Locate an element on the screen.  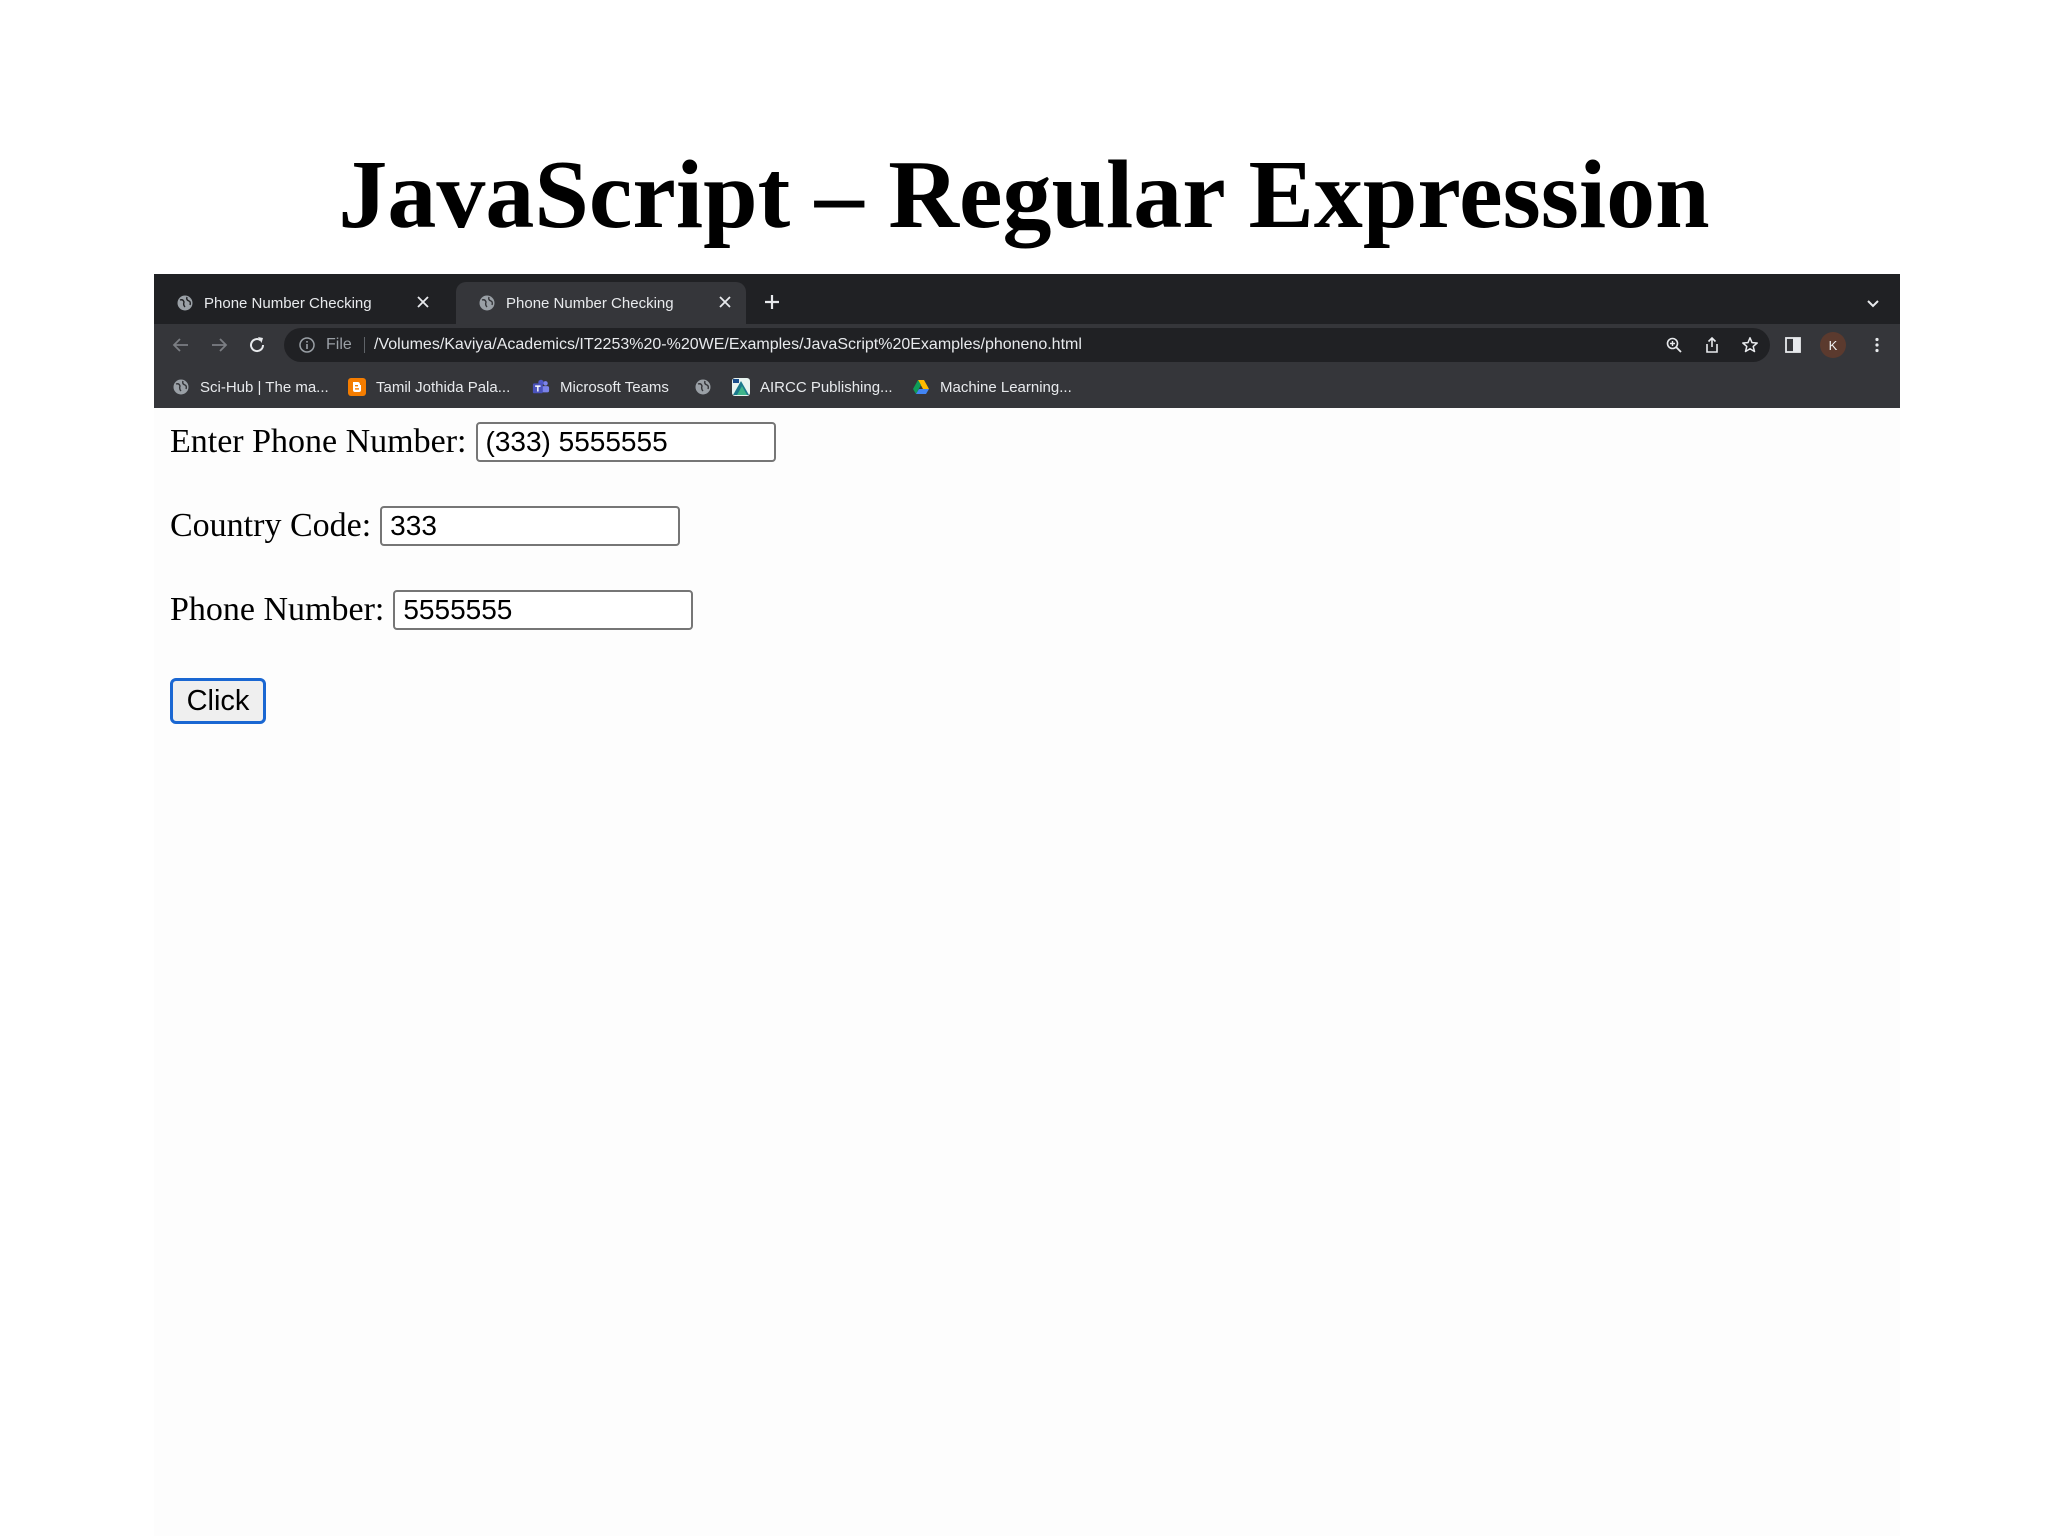
arrow-right-icon is located at coordinates (220, 345).